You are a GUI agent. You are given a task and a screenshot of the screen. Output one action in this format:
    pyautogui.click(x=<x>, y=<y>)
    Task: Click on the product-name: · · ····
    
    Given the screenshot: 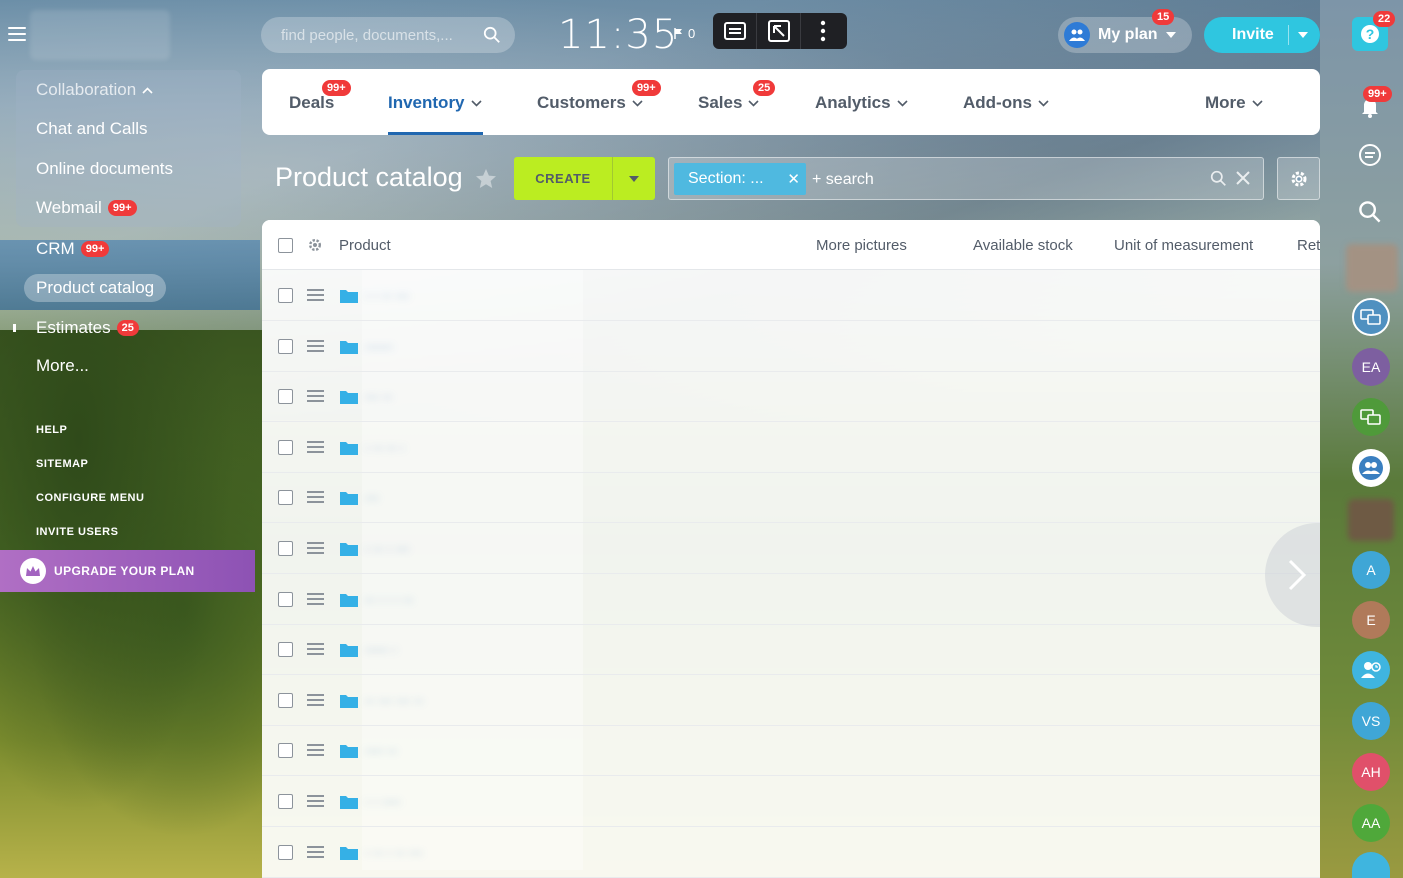 What is the action you would take?
    pyautogui.click(x=383, y=801)
    